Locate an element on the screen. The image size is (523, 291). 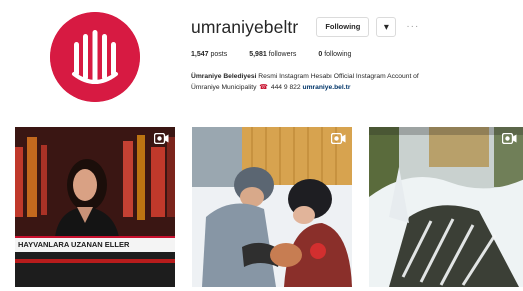
posts-stat: 1,547 posts is located at coordinates (209, 54).